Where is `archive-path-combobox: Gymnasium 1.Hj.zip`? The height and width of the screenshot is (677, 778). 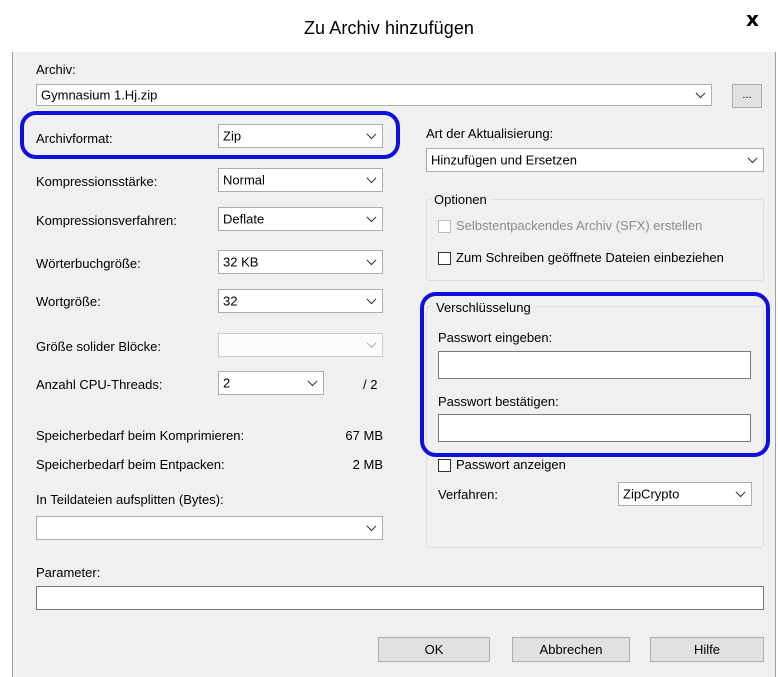
archive-path-combobox: Gymnasium 1.Hj.zip is located at coordinates (374, 95).